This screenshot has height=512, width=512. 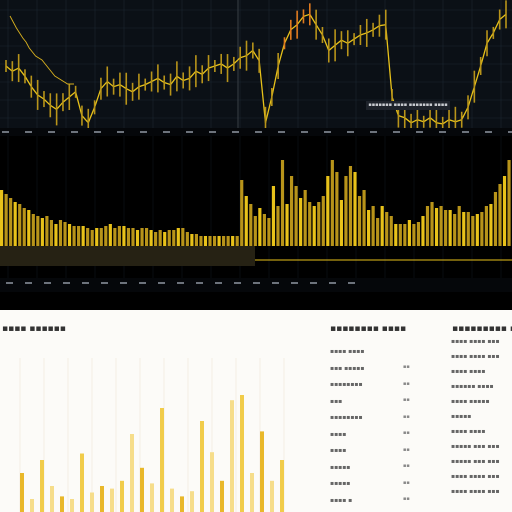 What do you see at coordinates (341, 500) in the screenshot?
I see `report-mid-row: ▪▪▪▪ ▪` at bounding box center [341, 500].